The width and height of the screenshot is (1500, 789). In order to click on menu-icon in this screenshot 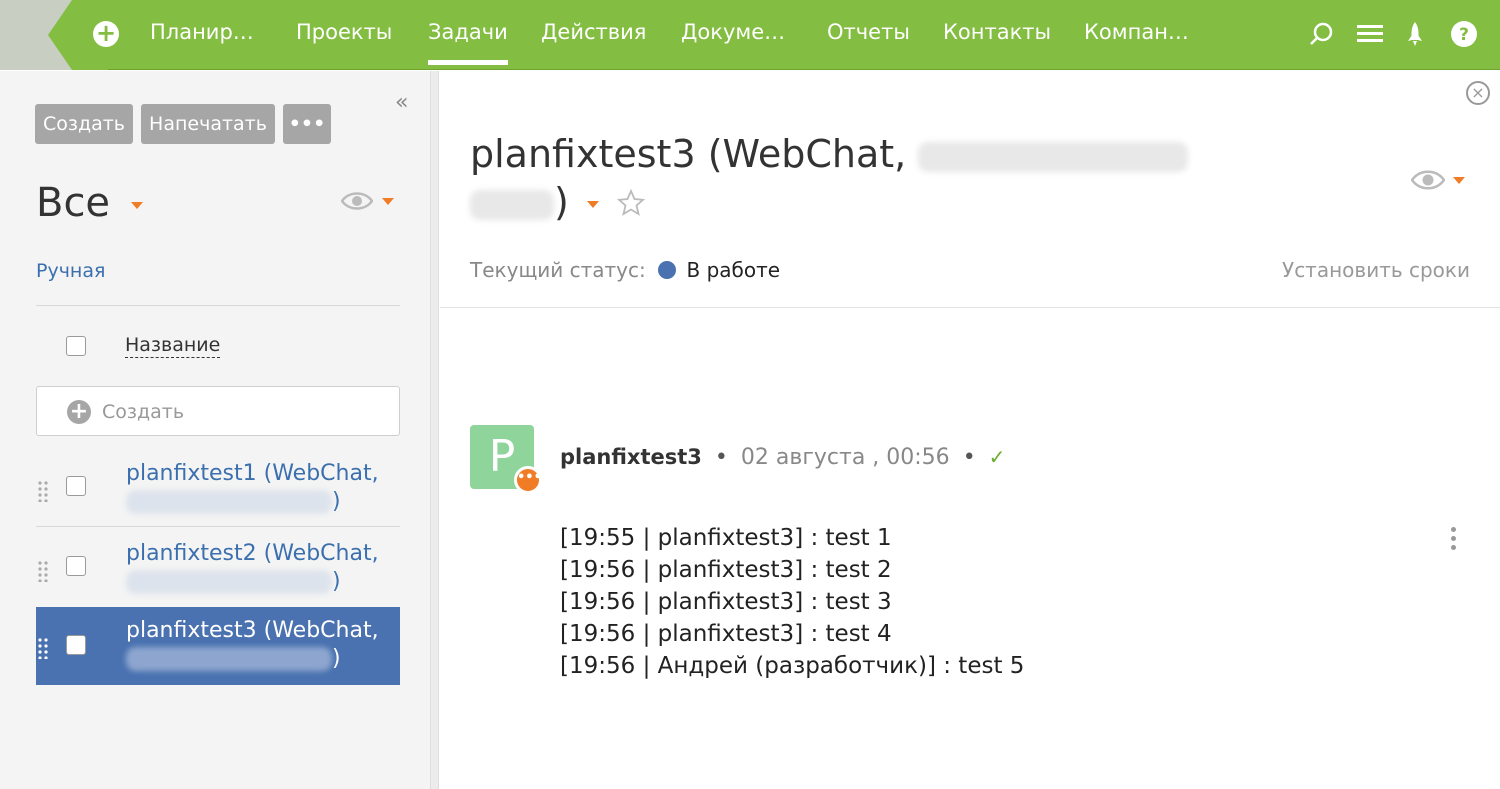, I will do `click(1370, 34)`.